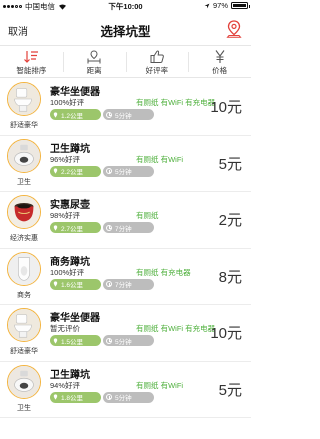 The height and width of the screenshot is (439, 320). What do you see at coordinates (72, 116) in the screenshot?
I see `distance-text: 1.2公里` at bounding box center [72, 116].